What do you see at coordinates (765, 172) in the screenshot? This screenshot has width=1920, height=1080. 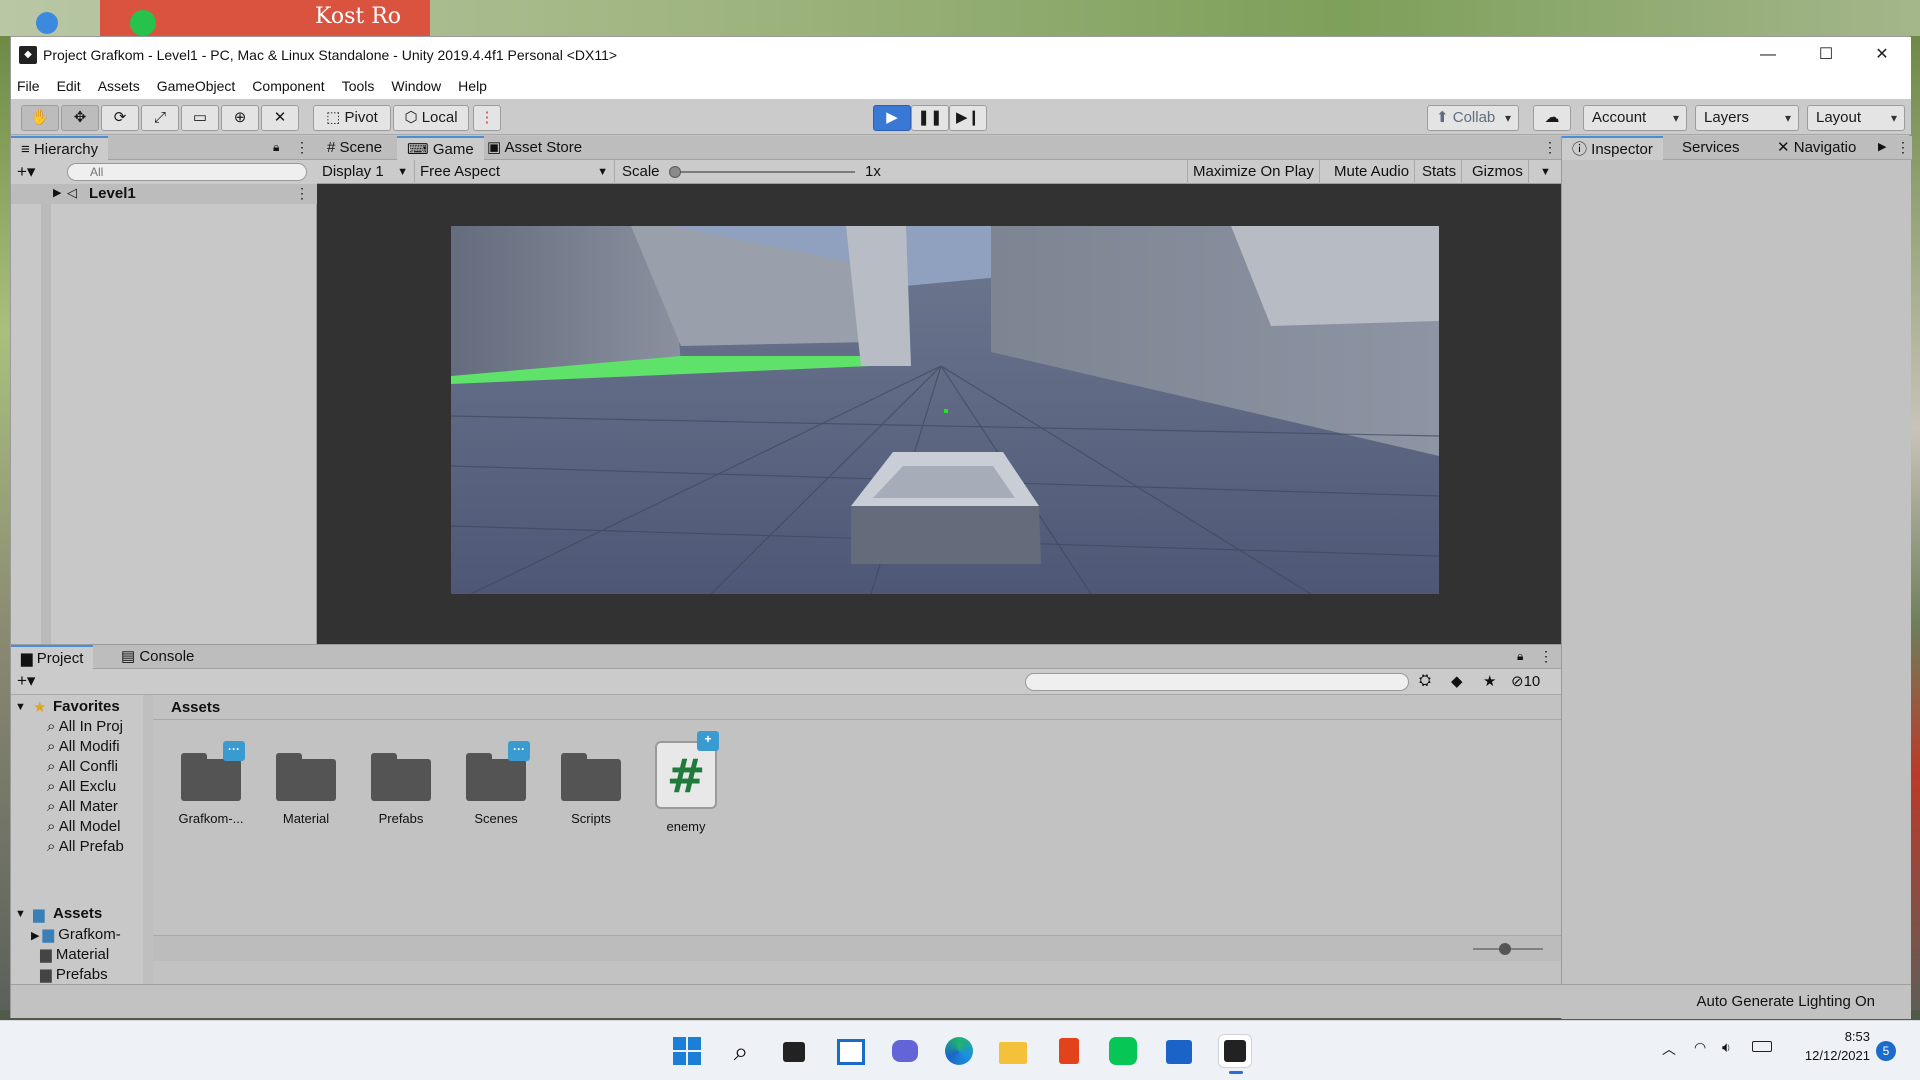 I see `scale-slider` at bounding box center [765, 172].